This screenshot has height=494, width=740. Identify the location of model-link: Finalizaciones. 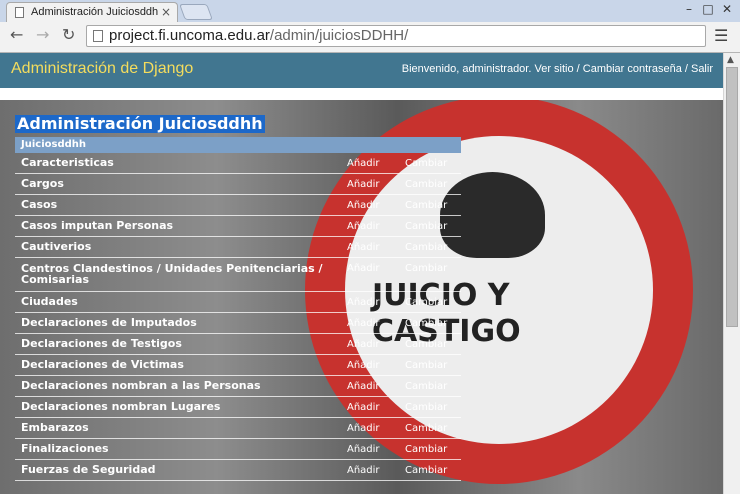
(176, 448).